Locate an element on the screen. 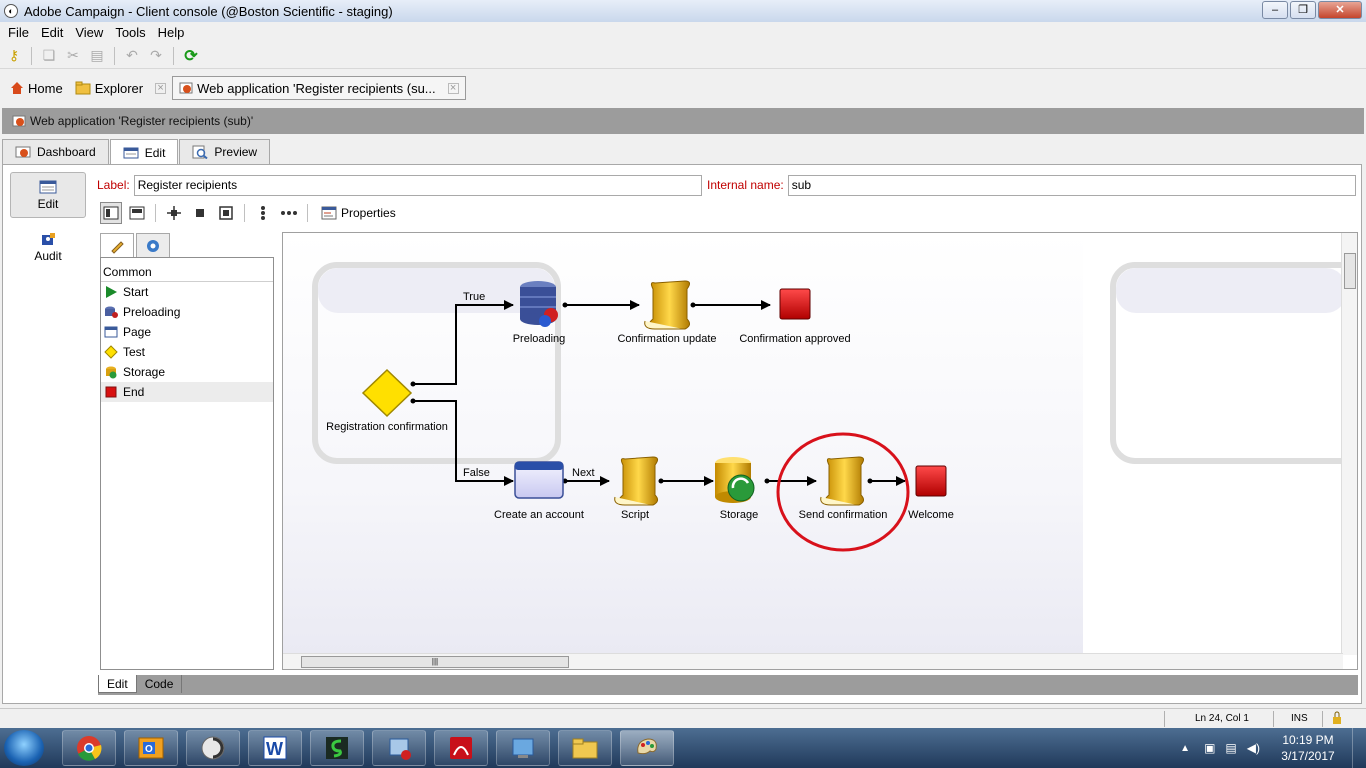  tab-preview: Preview is located at coordinates (225, 151).